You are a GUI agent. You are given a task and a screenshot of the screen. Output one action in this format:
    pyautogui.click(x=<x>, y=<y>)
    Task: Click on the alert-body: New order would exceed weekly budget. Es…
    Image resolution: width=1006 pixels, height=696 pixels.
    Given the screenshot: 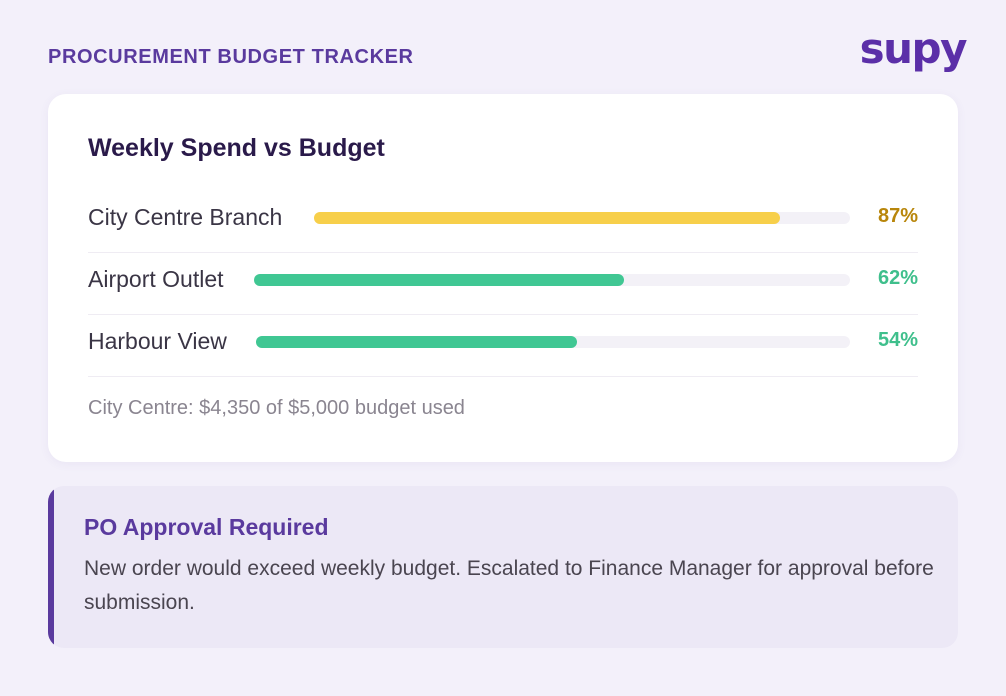 What is the action you would take?
    pyautogui.click(x=509, y=585)
    